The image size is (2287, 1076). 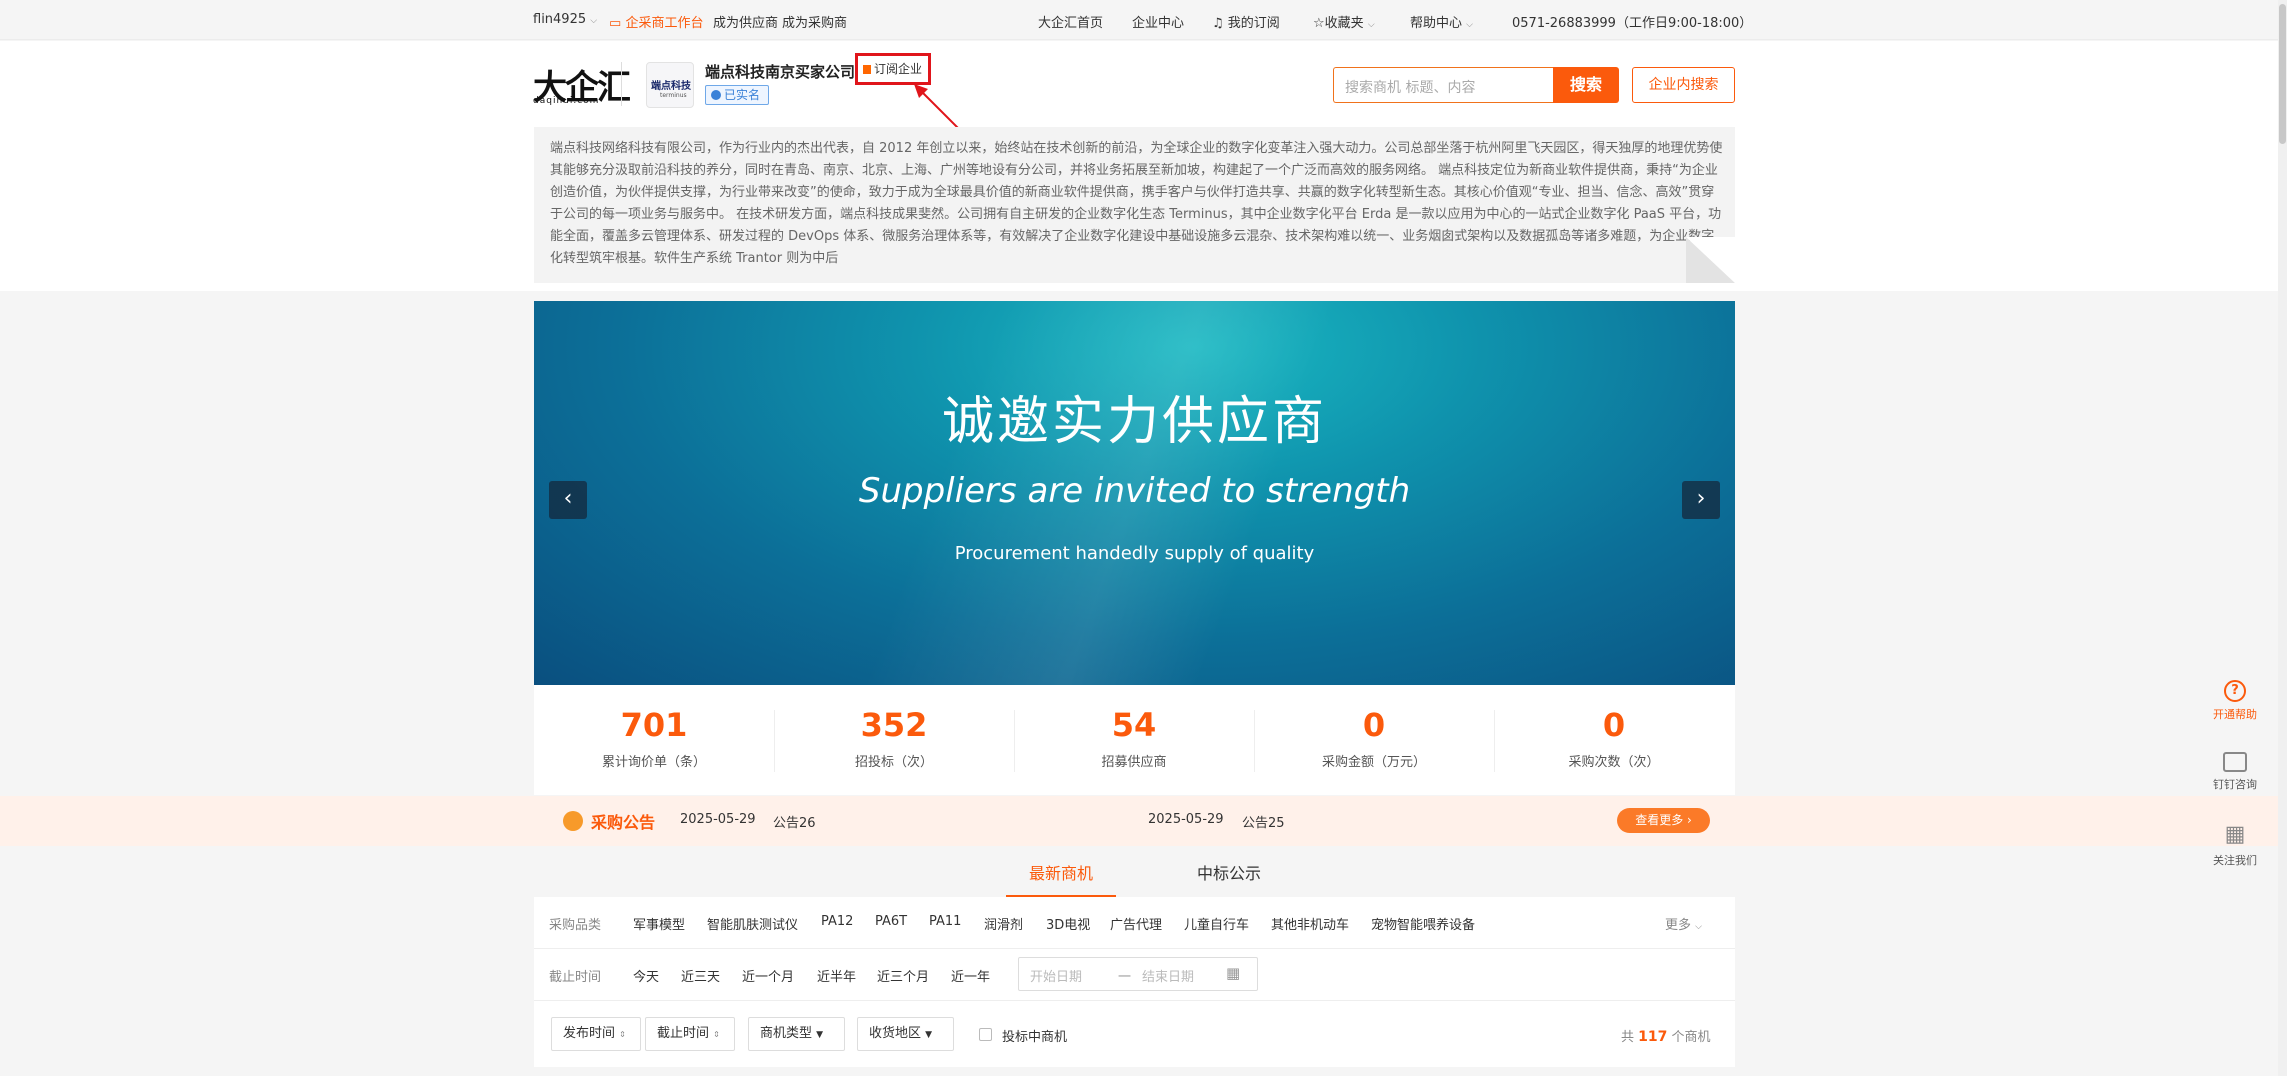 I want to click on end-date-input: 结束日期, so click(x=1168, y=975).